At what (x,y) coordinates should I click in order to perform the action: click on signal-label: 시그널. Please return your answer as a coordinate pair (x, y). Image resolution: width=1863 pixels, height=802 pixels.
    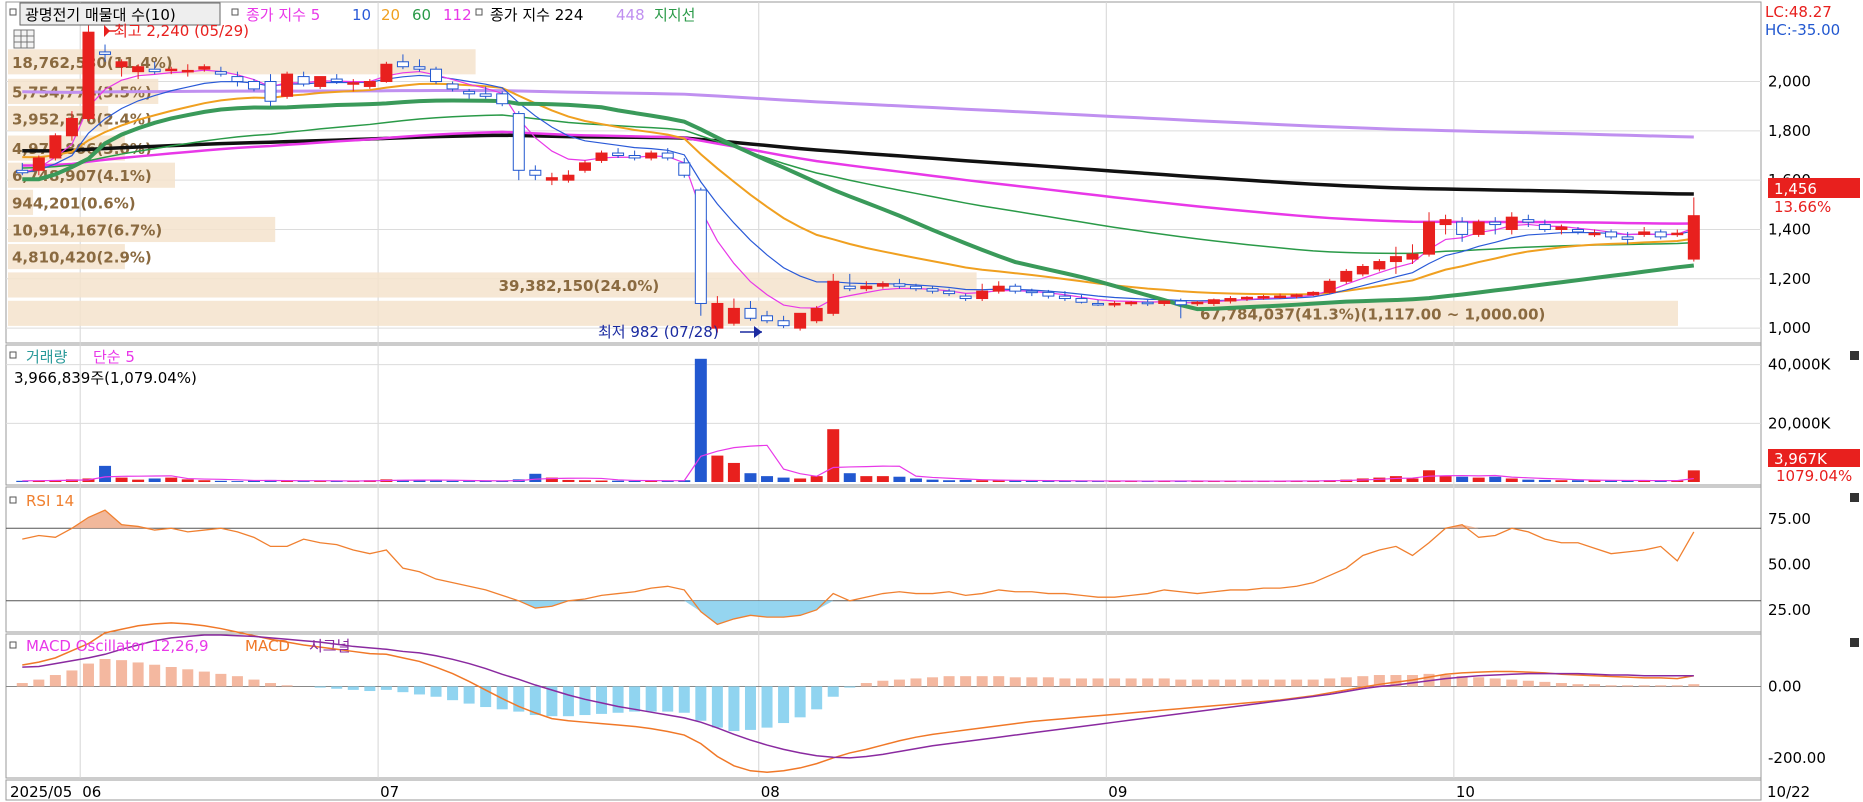
    Looking at the image, I should click on (329, 646).